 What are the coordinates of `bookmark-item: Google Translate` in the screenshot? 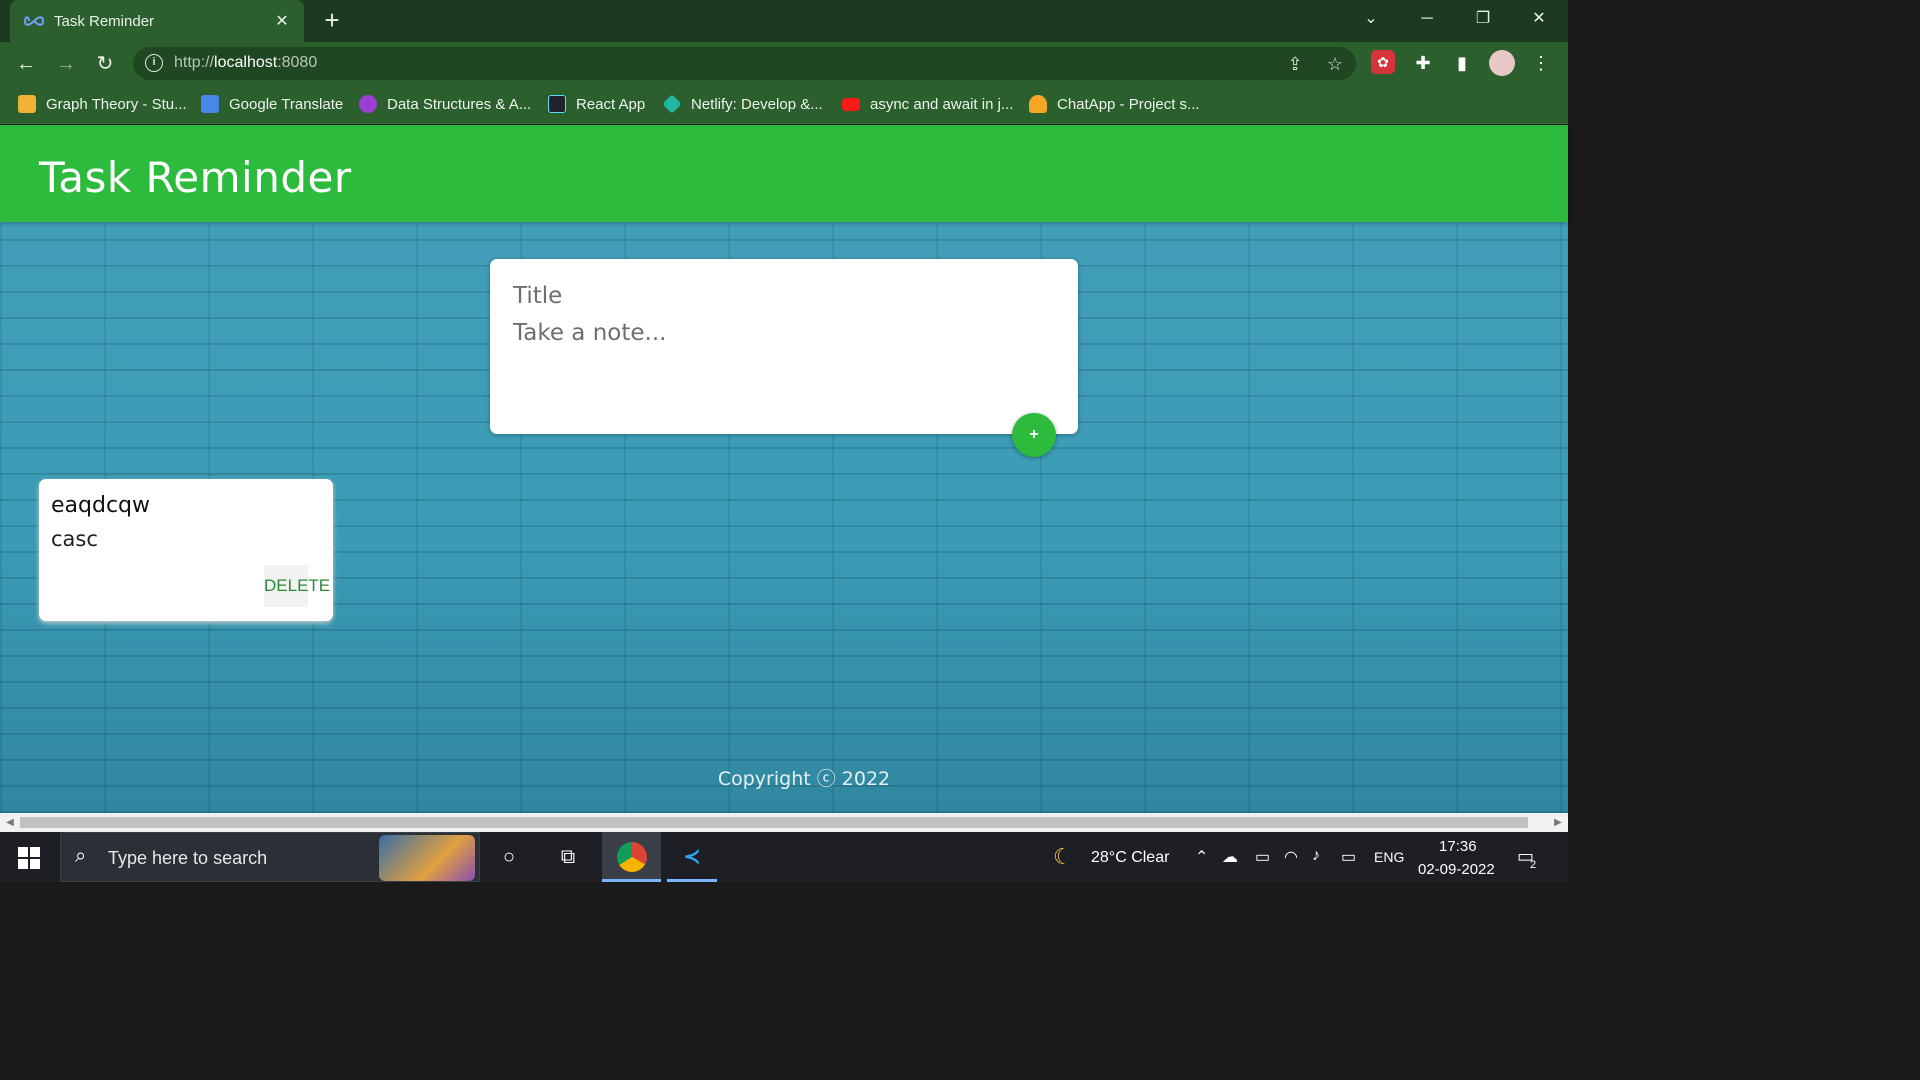 It's located at (272, 104).